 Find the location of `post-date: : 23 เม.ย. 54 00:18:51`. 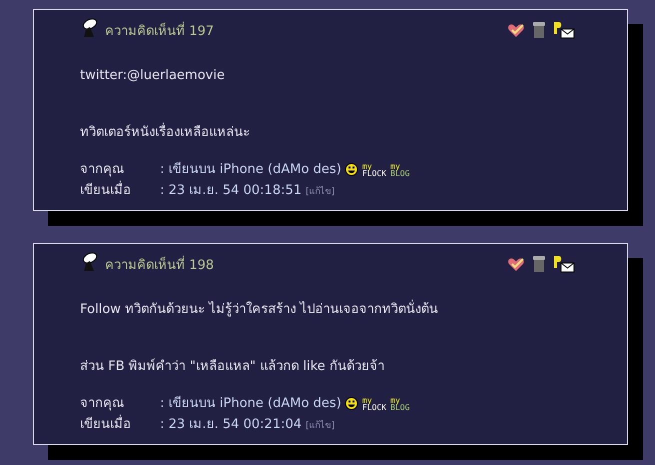

post-date: : 23 เม.ย. 54 00:18:51 is located at coordinates (231, 191).